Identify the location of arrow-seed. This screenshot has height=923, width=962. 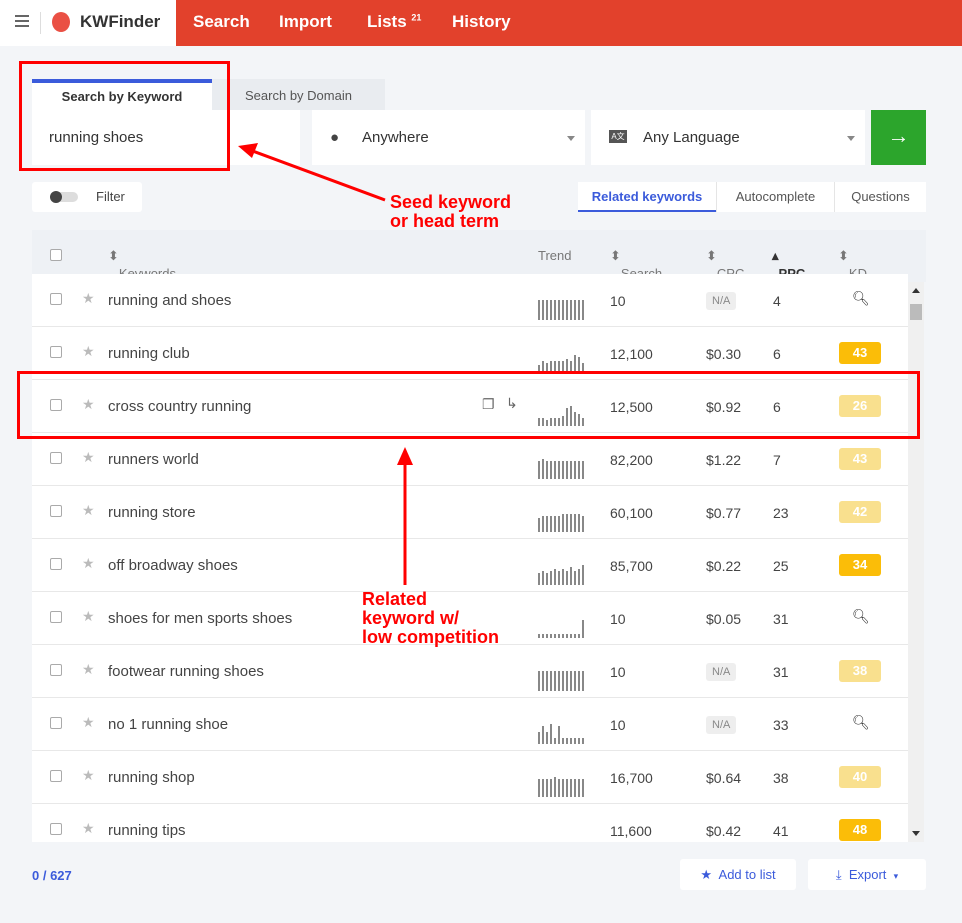
(317, 175).